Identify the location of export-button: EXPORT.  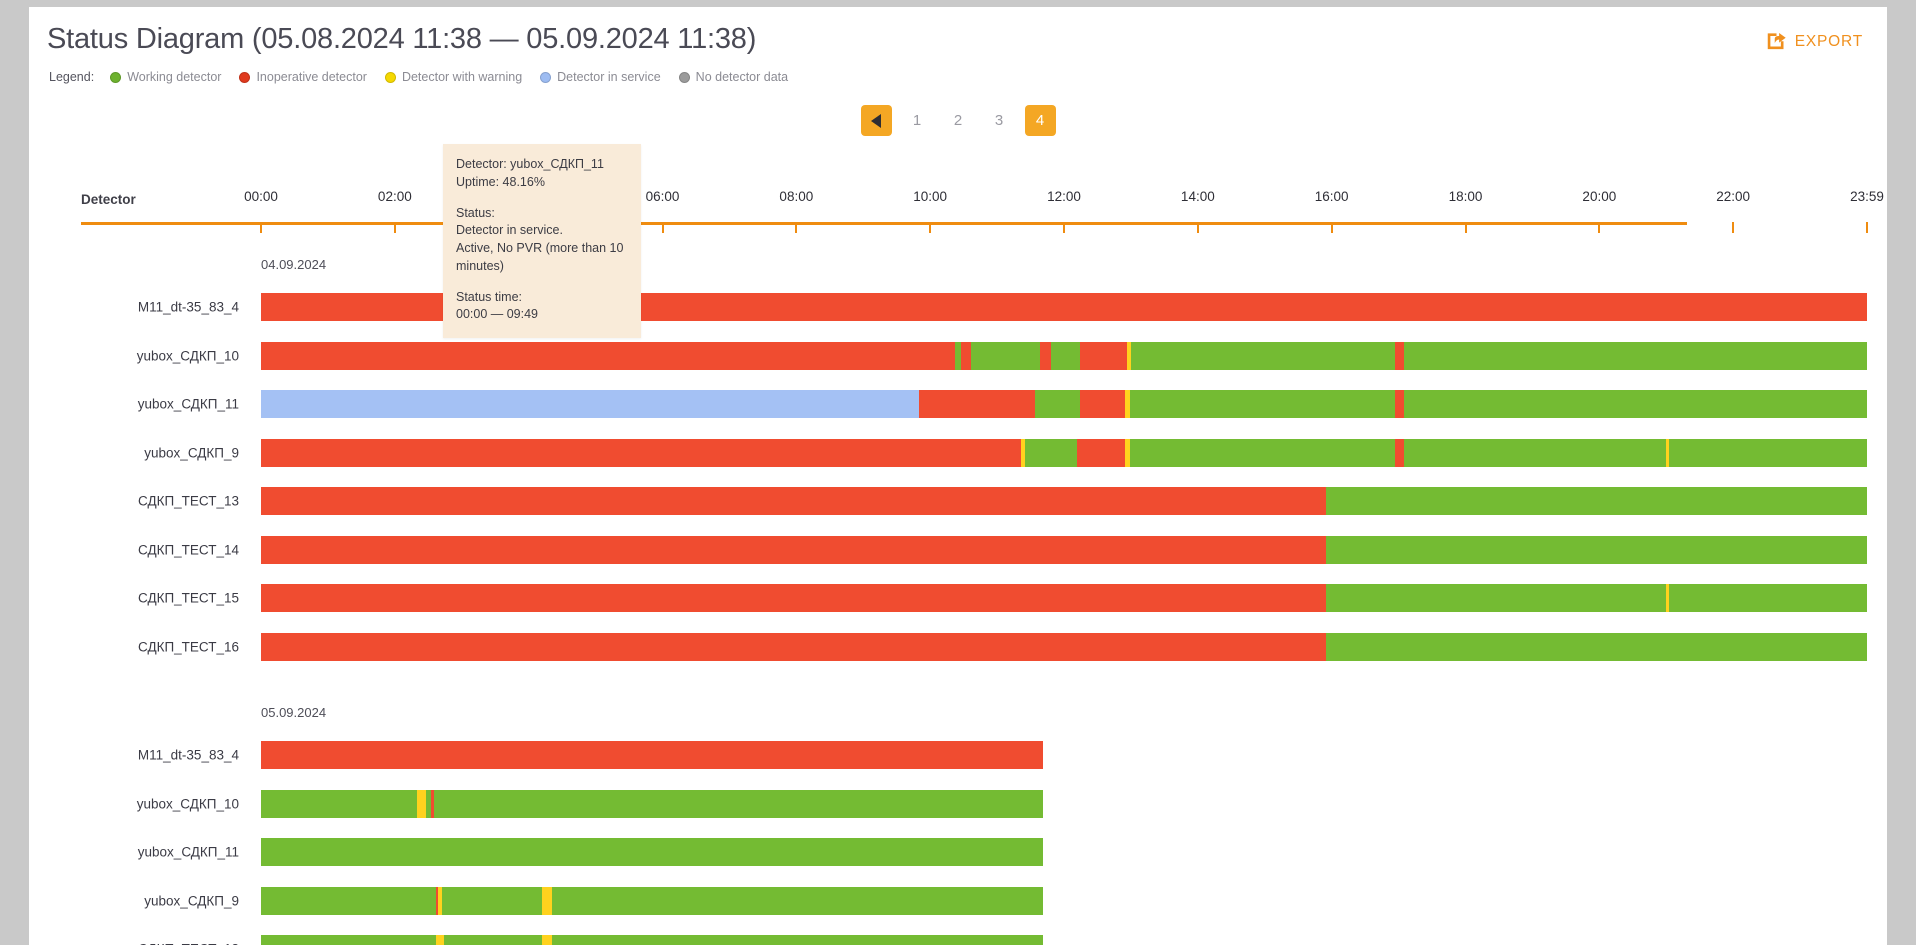
(1814, 42).